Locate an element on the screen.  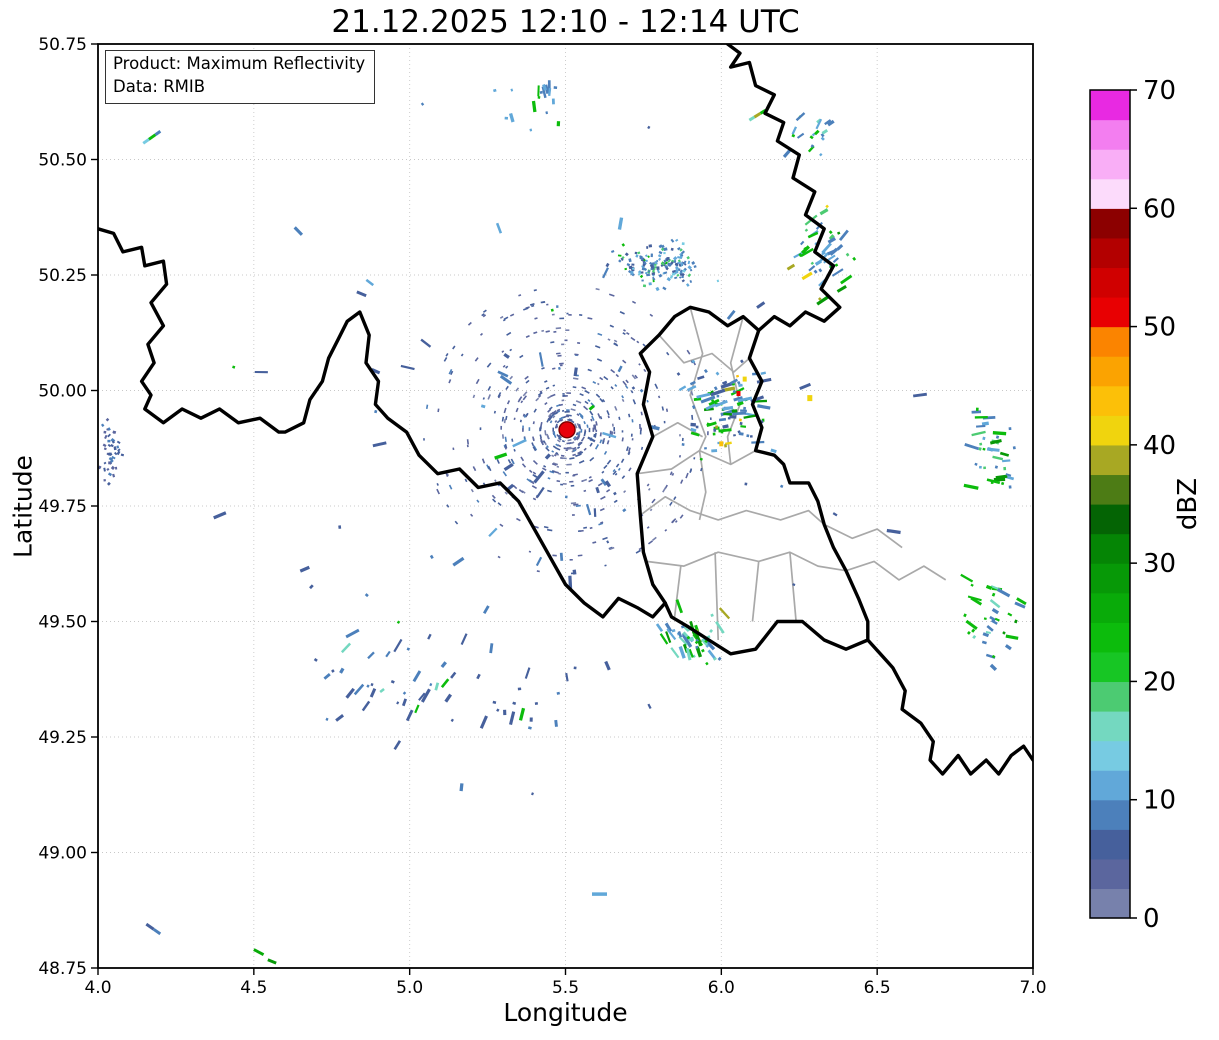
svg-text: 50.25 is located at coordinates (62, 276).